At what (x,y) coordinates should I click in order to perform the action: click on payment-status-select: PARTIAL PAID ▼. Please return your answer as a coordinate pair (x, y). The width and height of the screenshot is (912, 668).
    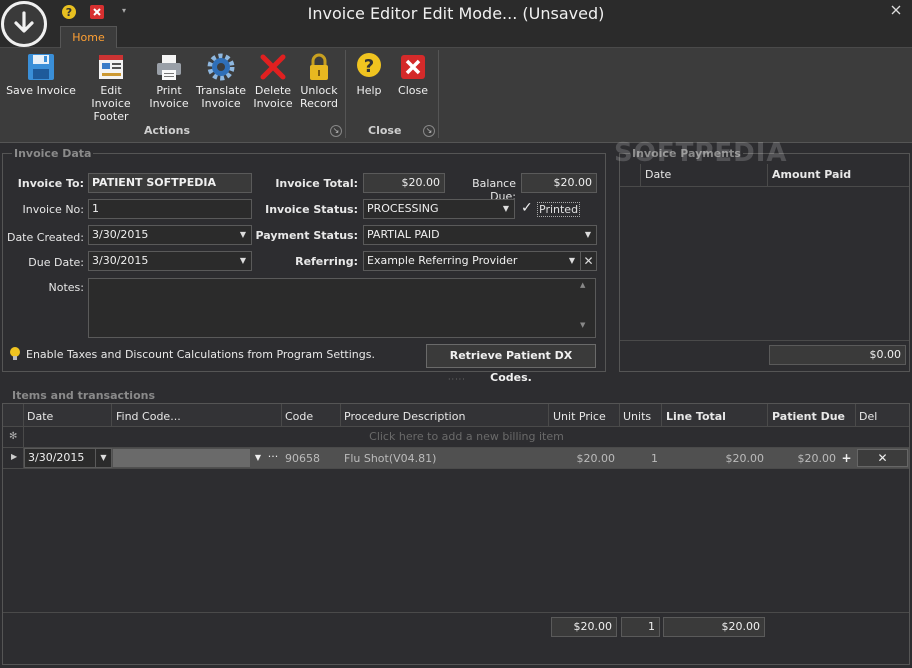
    Looking at the image, I should click on (480, 235).